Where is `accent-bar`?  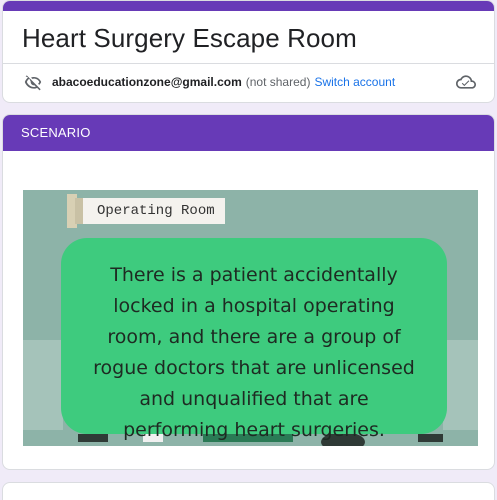
accent-bar is located at coordinates (248, 6).